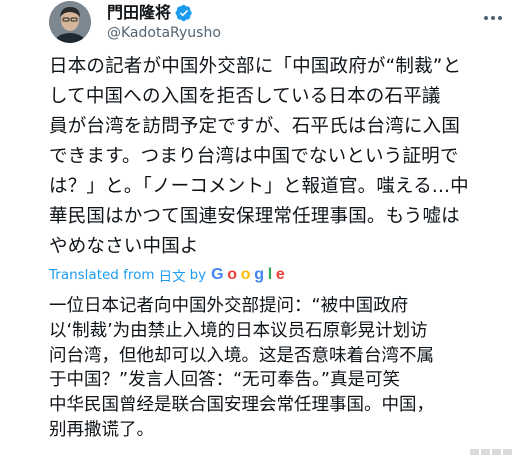  What do you see at coordinates (491, 452) in the screenshot?
I see `watermark-graphic` at bounding box center [491, 452].